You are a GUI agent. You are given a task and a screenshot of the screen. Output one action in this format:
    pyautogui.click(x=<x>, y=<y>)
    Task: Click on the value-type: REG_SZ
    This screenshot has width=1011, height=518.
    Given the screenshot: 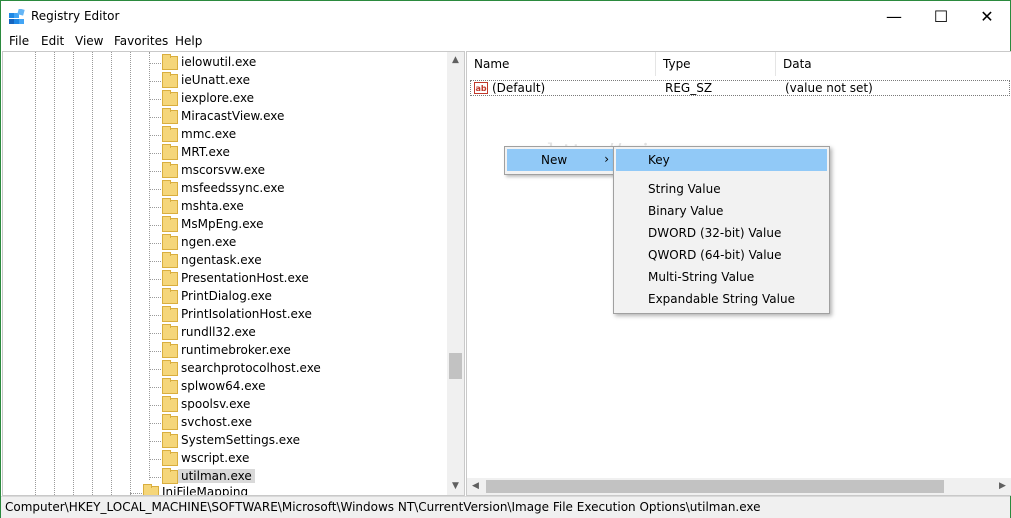 What is the action you would take?
    pyautogui.click(x=689, y=88)
    